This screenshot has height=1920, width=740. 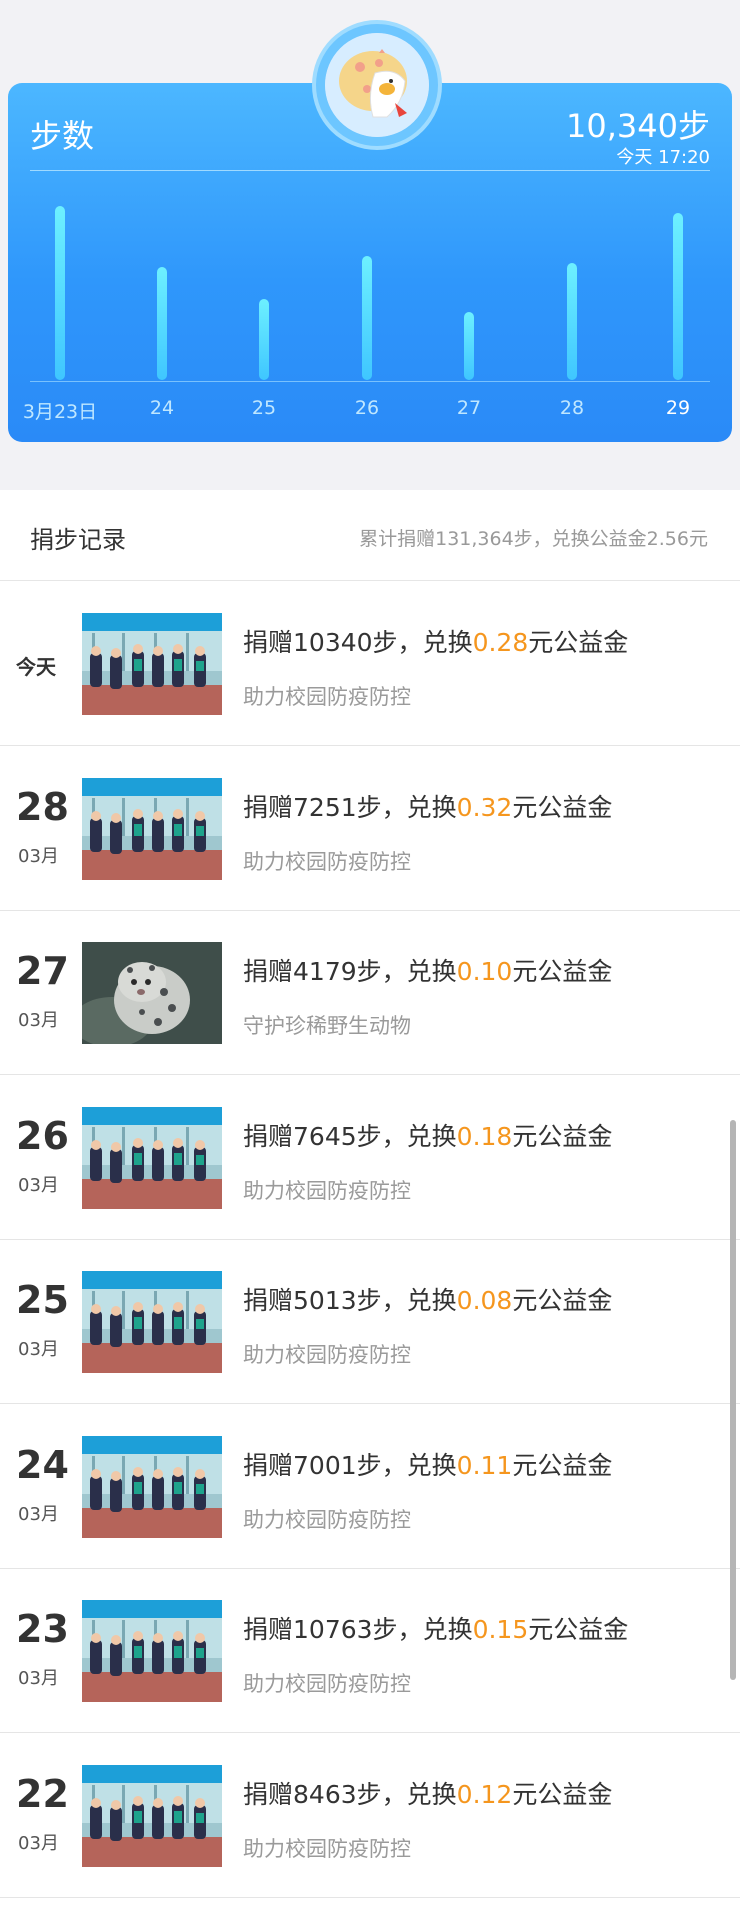 What do you see at coordinates (325, 971) in the screenshot?
I see `donated-steps: 4179` at bounding box center [325, 971].